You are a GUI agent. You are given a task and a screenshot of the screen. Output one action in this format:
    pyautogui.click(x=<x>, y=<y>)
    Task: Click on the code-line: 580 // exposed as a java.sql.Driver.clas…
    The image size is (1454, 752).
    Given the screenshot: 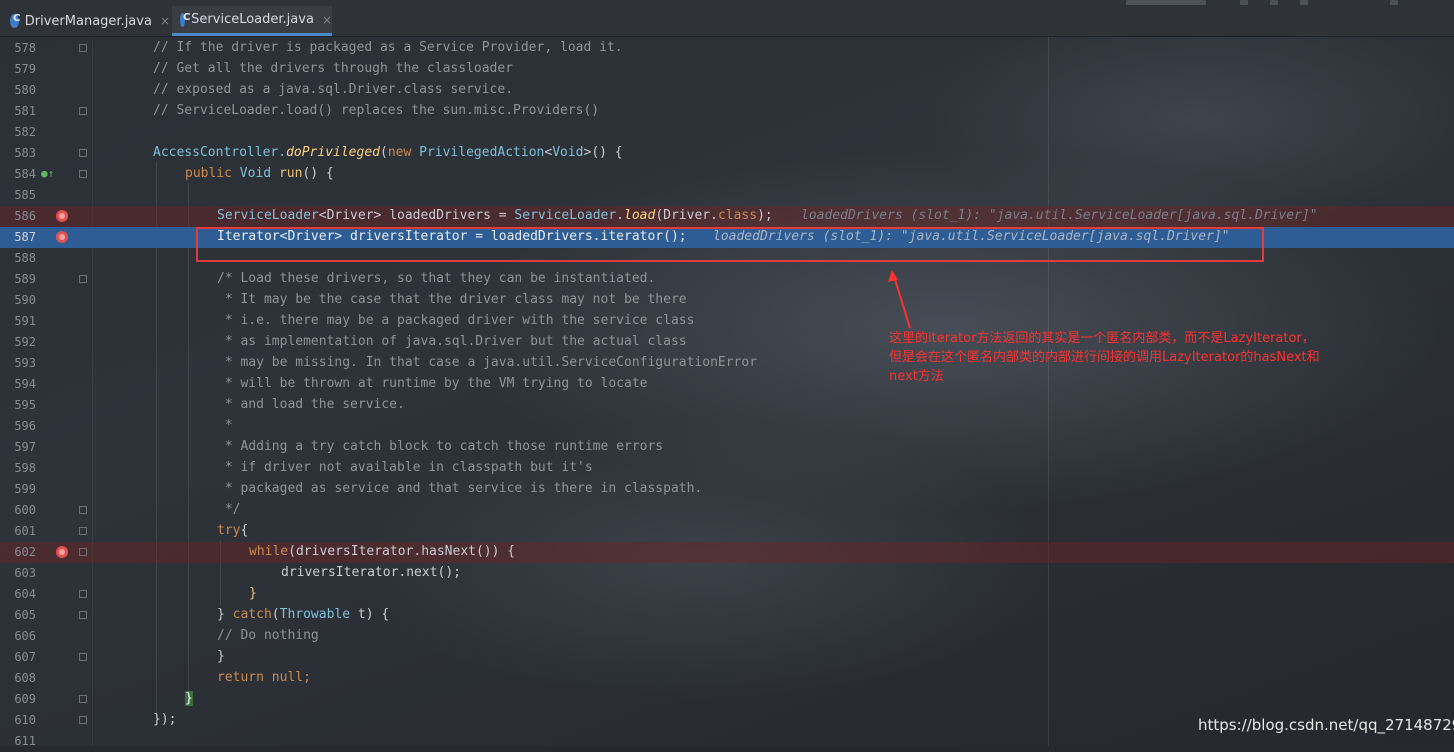 What is the action you would take?
    pyautogui.click(x=727, y=90)
    